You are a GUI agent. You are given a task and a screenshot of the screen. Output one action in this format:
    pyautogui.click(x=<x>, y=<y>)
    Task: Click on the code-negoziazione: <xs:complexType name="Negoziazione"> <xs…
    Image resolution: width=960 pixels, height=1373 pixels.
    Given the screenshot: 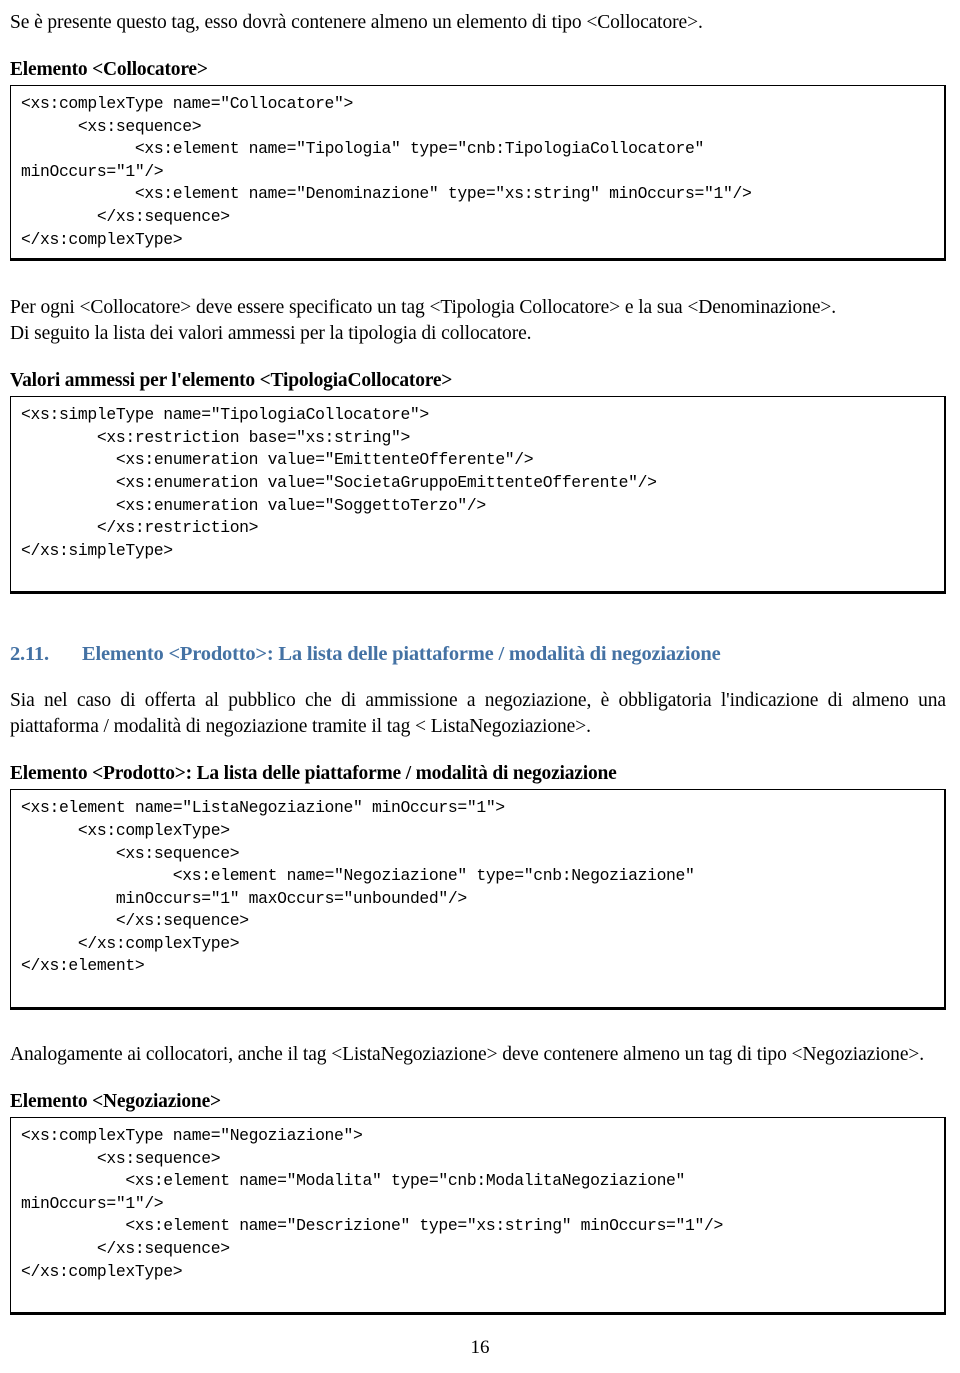 What is the action you would take?
    pyautogui.click(x=372, y=1203)
    